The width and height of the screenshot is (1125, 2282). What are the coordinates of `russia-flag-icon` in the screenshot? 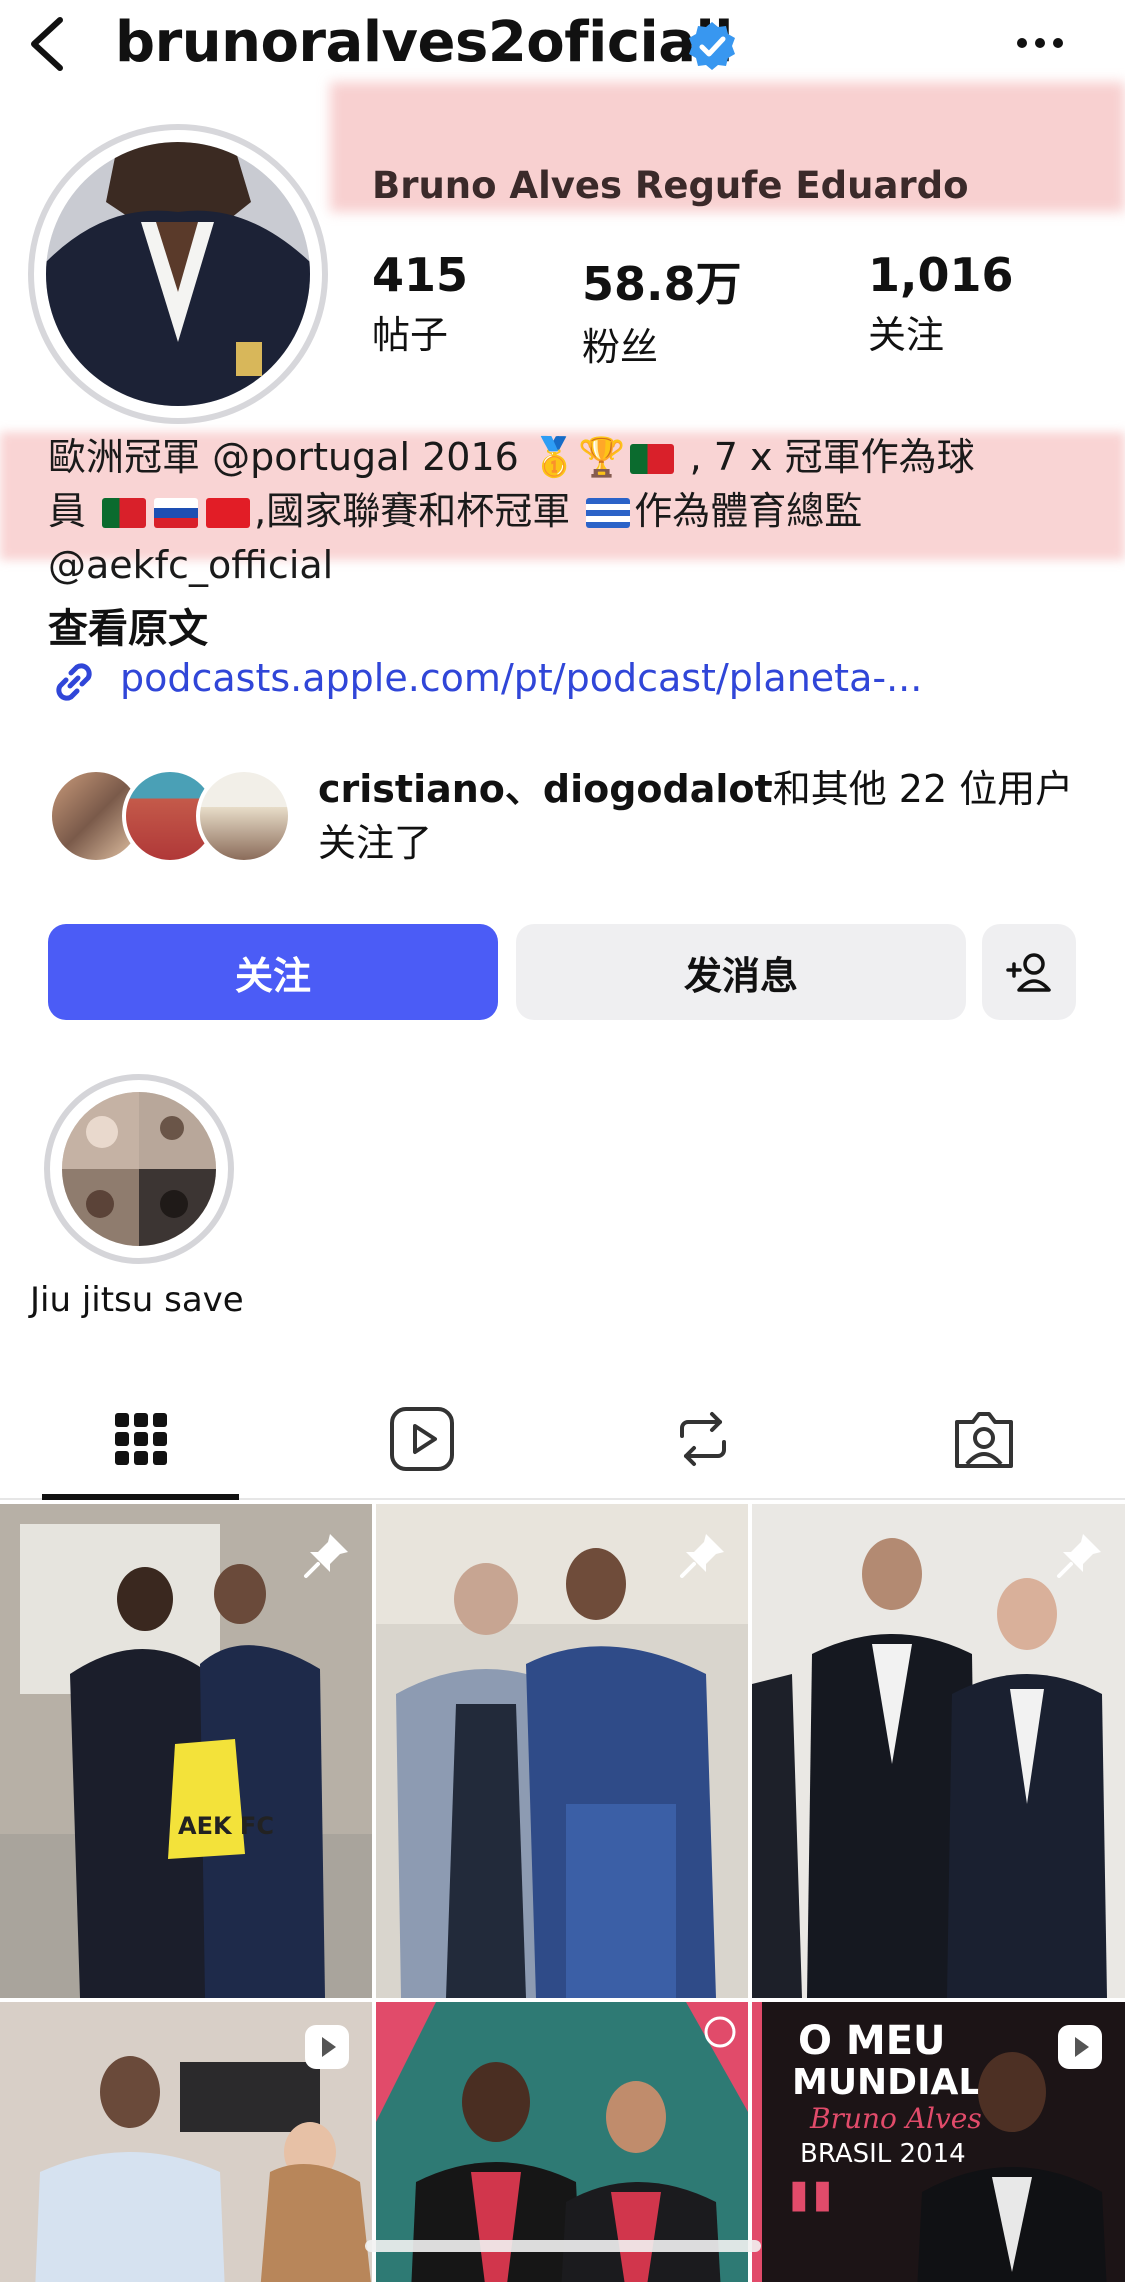 It's located at (176, 513).